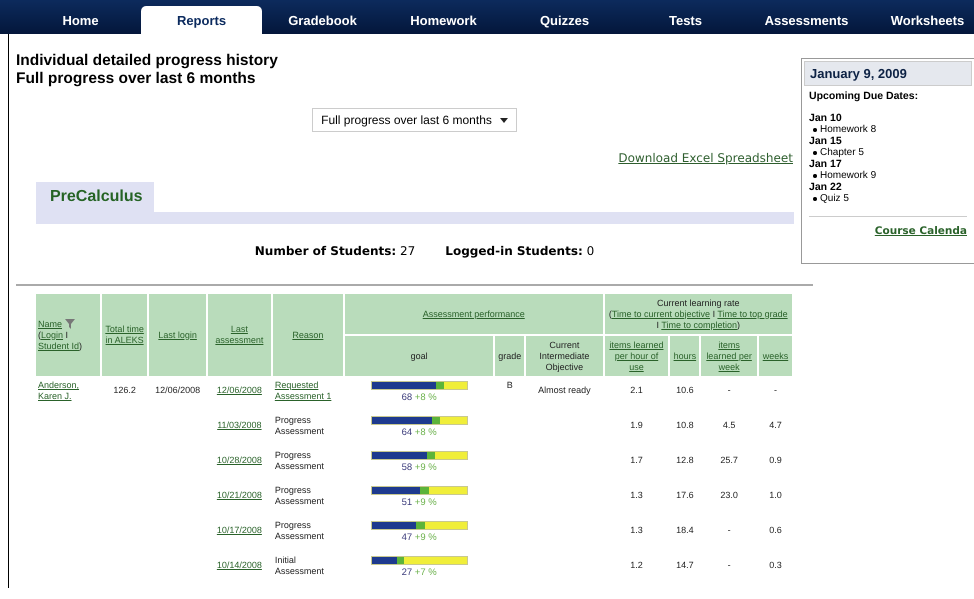 Image resolution: width=974 pixels, height=599 pixels. What do you see at coordinates (519, 251) in the screenshot?
I see `stat-text: Logged-in Students: 0` at bounding box center [519, 251].